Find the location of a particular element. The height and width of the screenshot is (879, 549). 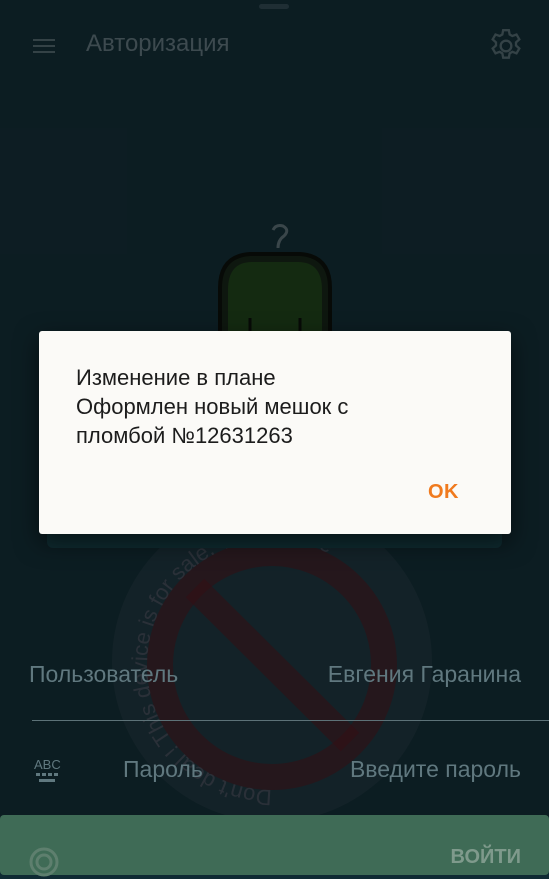

password-input: Введите пароль is located at coordinates (435, 769).